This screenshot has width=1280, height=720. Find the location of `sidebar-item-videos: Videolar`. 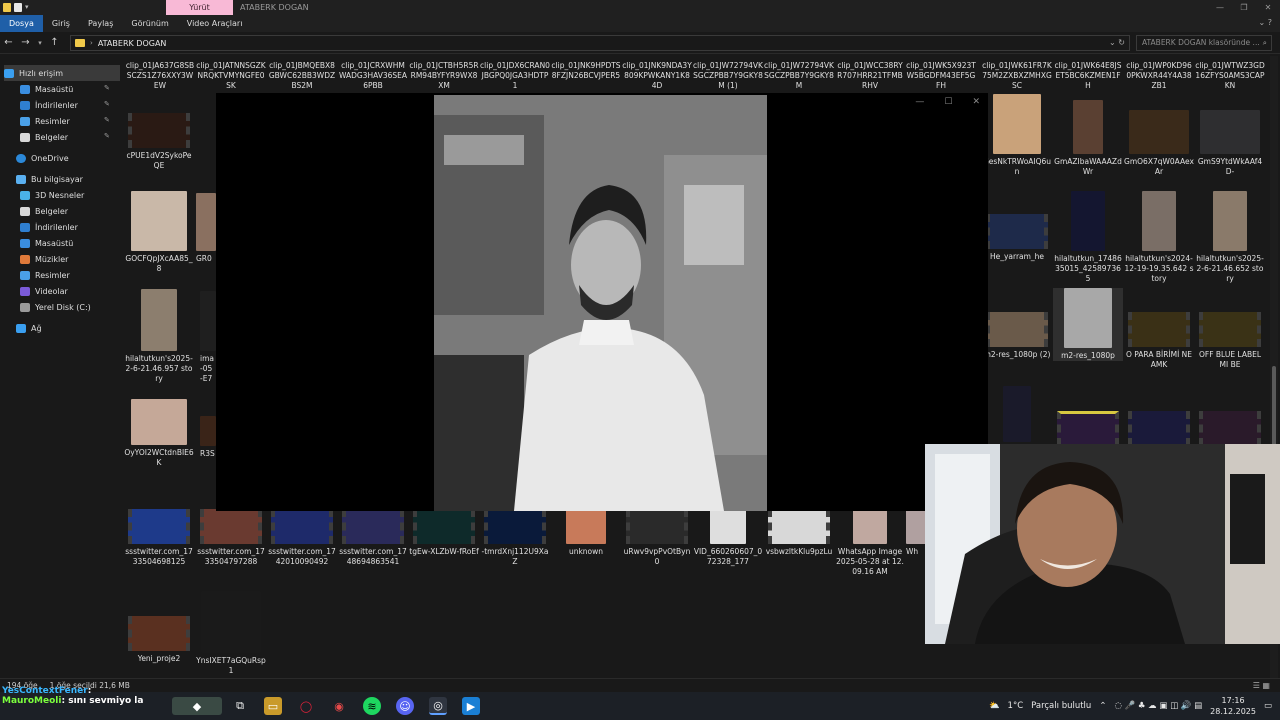

sidebar-item-videos: Videolar is located at coordinates (44, 291).